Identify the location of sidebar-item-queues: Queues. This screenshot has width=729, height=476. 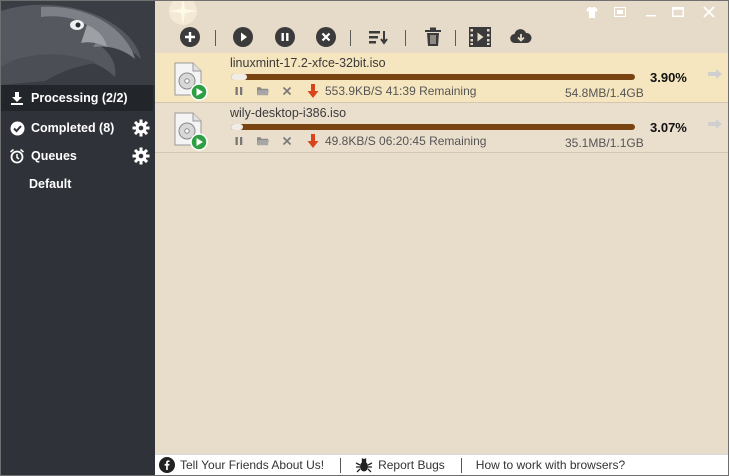
(77, 156).